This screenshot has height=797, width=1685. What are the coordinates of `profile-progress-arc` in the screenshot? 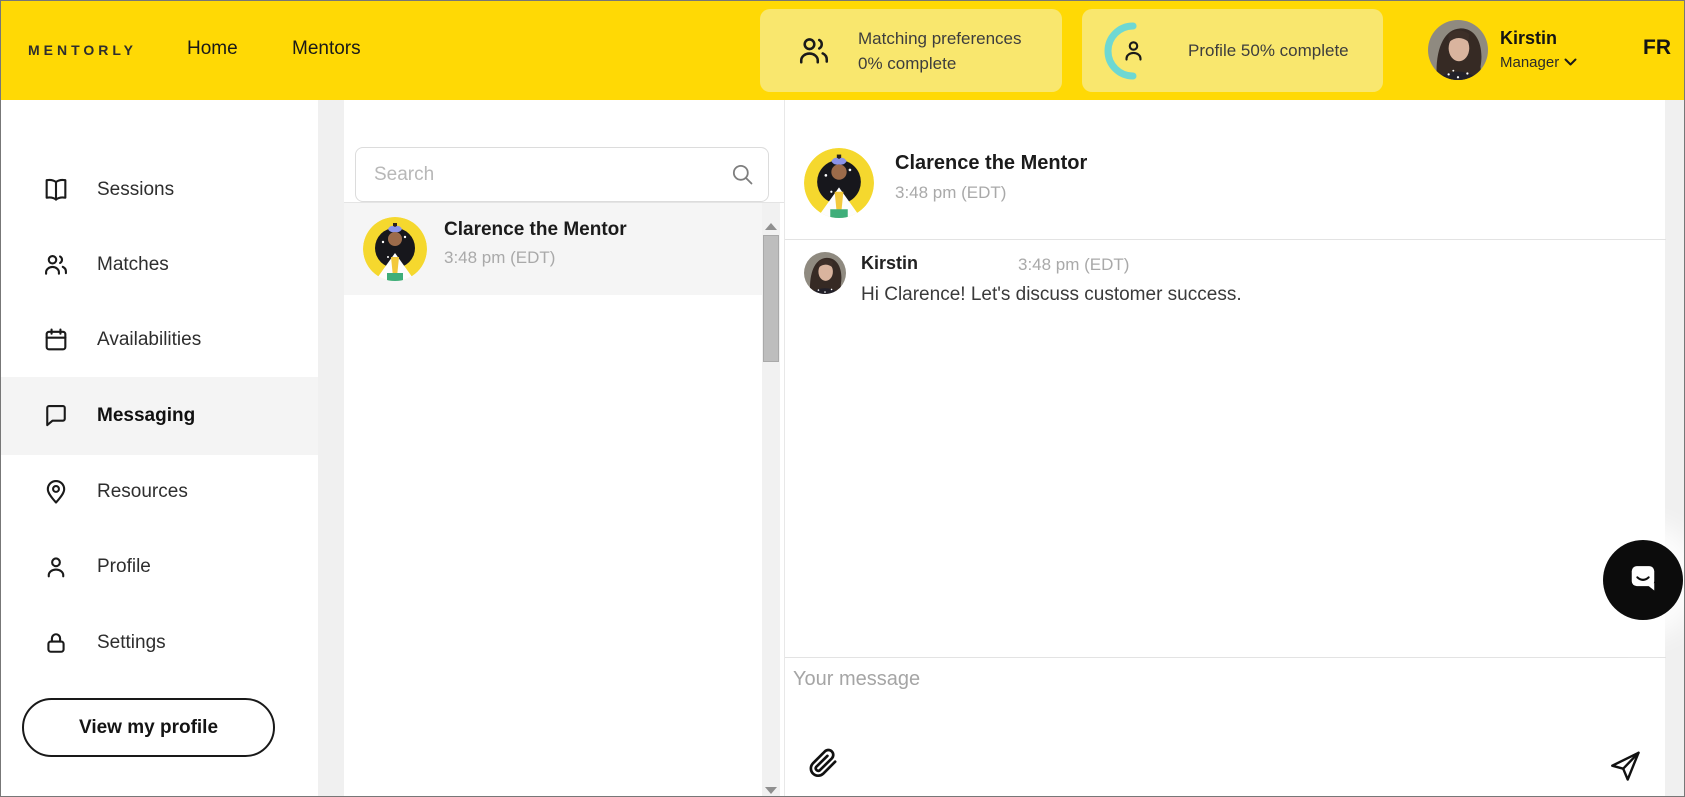 It's located at (1133, 51).